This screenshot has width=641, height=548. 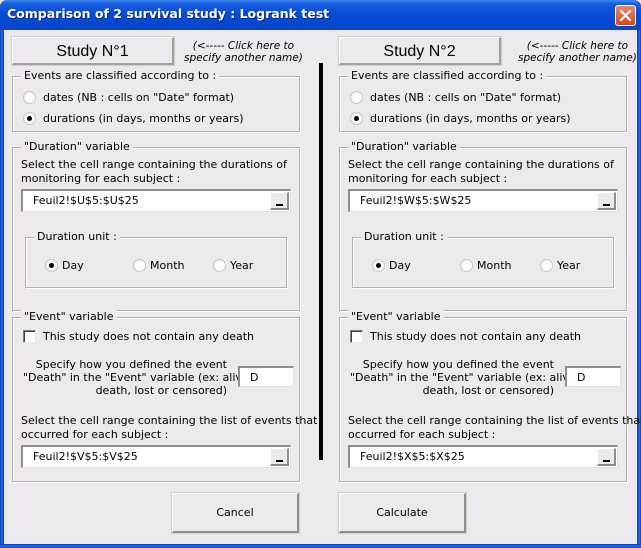 What do you see at coordinates (139, 265) in the screenshot?
I see `study-1-radio-month` at bounding box center [139, 265].